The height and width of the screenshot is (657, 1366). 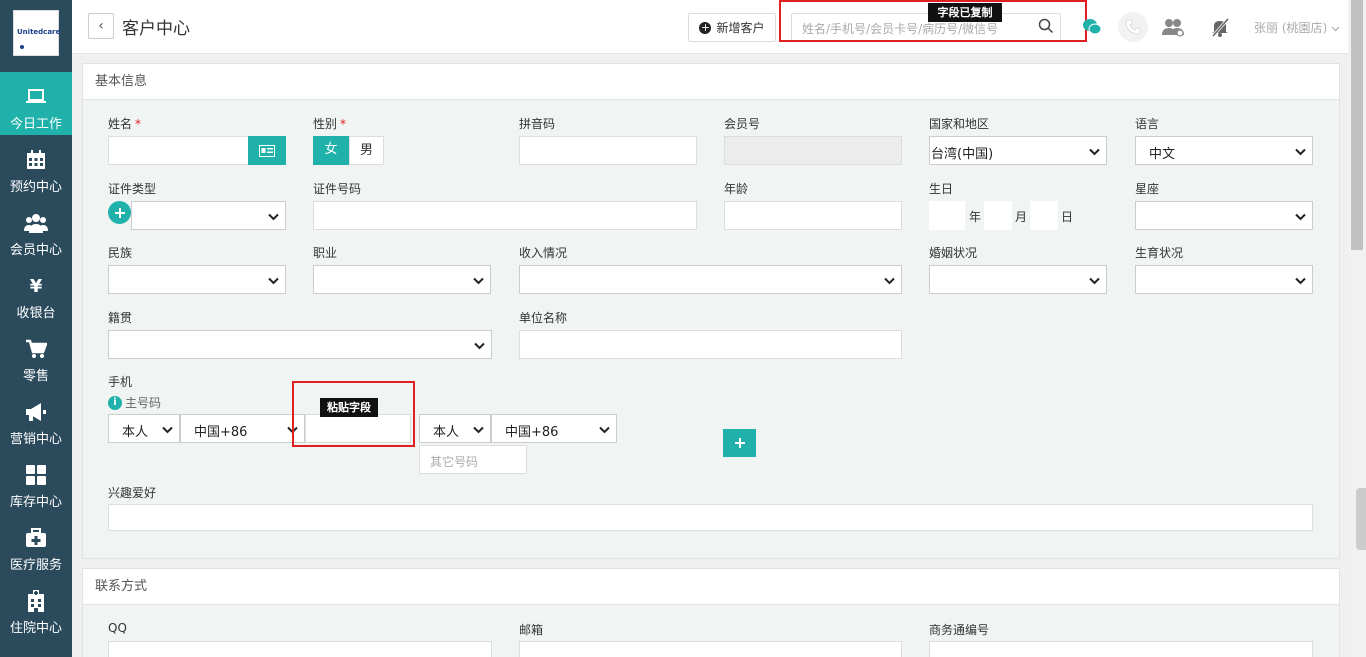 What do you see at coordinates (1220, 27) in the screenshot?
I see `bell-off-icon` at bounding box center [1220, 27].